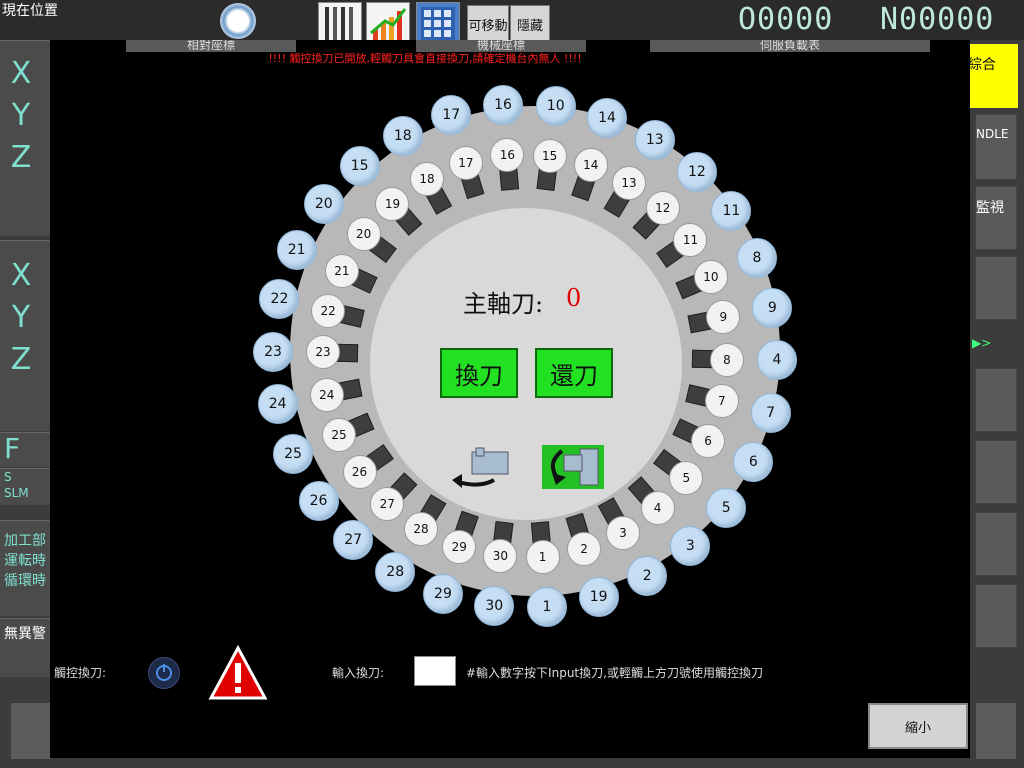 The height and width of the screenshot is (768, 1024). I want to click on slm-label: SLM, so click(16, 493).